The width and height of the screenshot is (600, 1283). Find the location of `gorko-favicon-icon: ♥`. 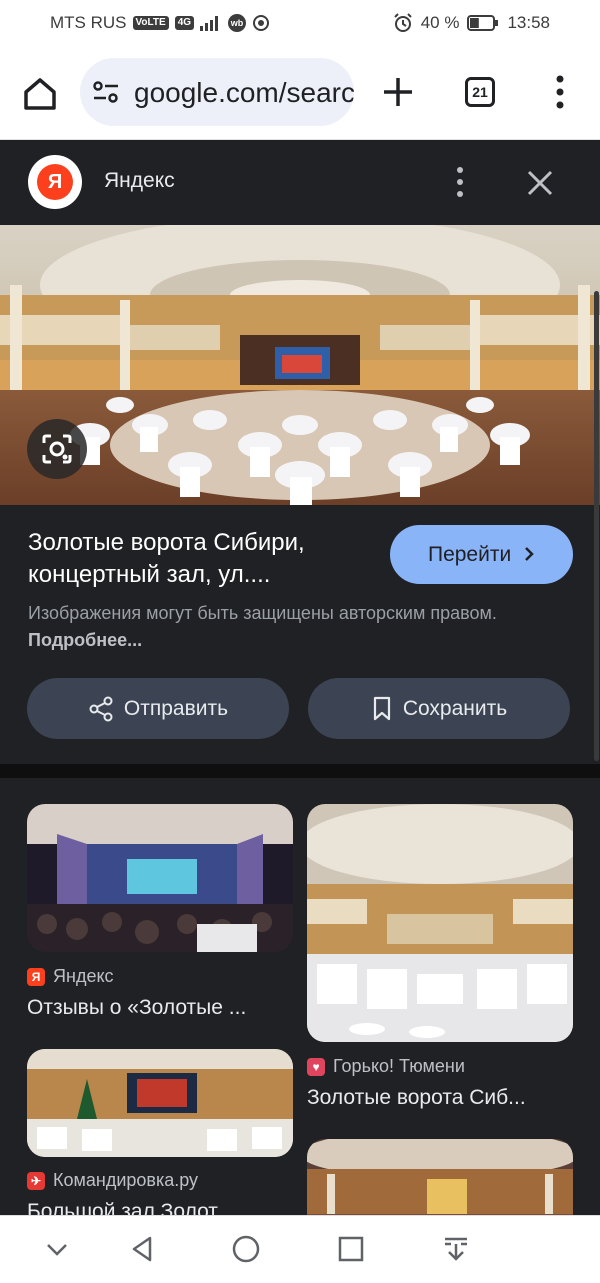

gorko-favicon-icon: ♥ is located at coordinates (316, 1066).